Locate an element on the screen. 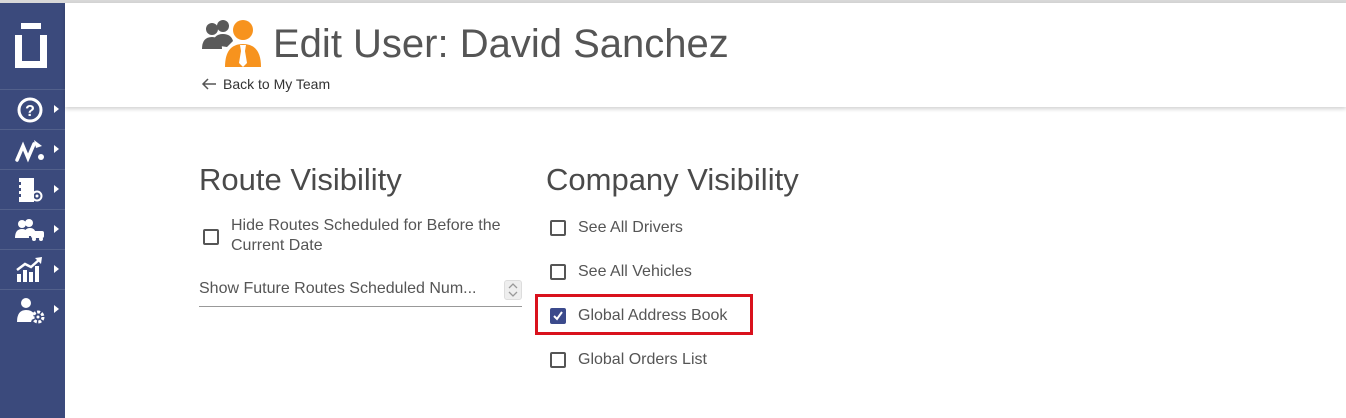 The height and width of the screenshot is (418, 1346). sidebar-item-analytics is located at coordinates (32, 269).